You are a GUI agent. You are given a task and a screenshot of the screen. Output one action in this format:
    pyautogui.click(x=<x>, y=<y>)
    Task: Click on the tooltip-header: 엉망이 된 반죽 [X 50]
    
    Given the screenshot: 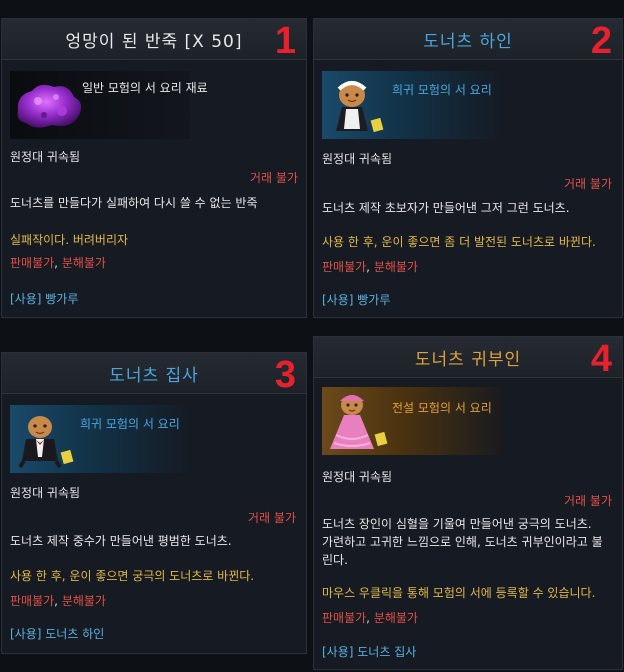 What is the action you would take?
    pyautogui.click(x=154, y=39)
    